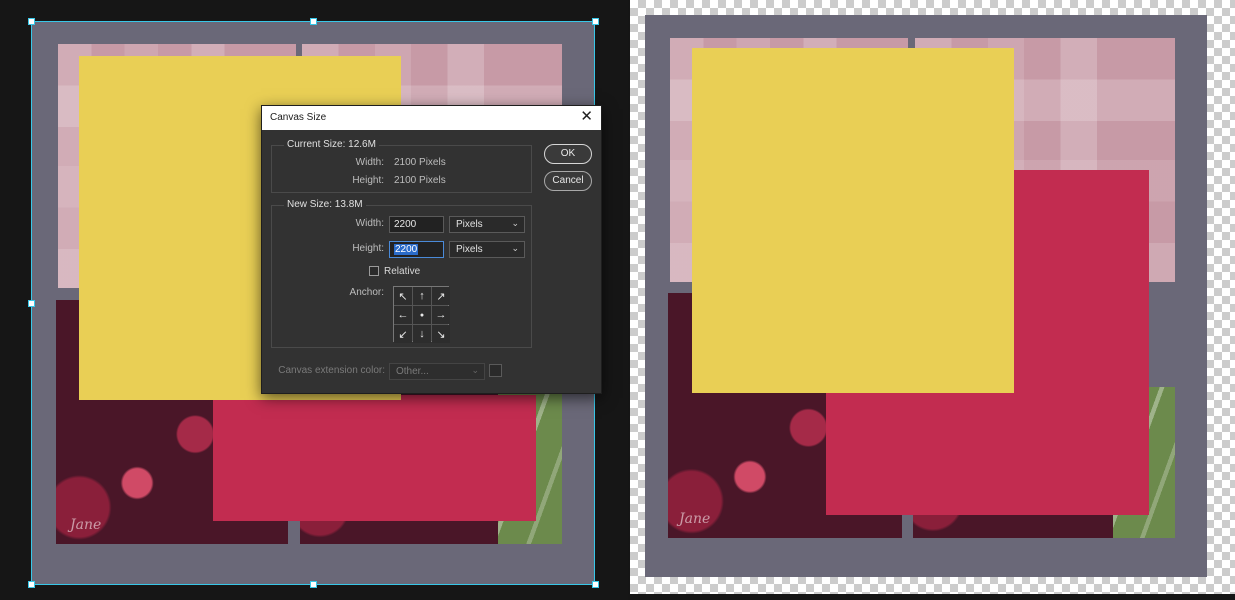 This screenshot has width=1235, height=600. I want to click on anchor-arrow-left-icon: ←, so click(403, 315).